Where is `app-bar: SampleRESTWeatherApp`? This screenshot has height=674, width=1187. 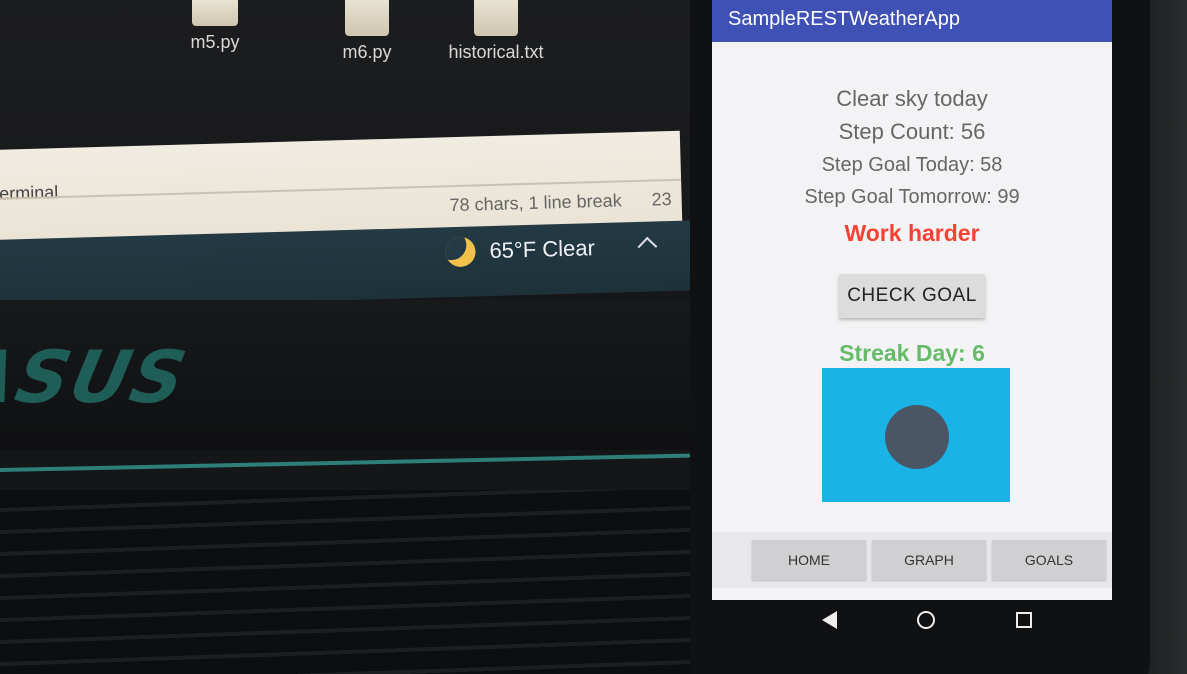
app-bar: SampleRESTWeatherApp is located at coordinates (912, 21).